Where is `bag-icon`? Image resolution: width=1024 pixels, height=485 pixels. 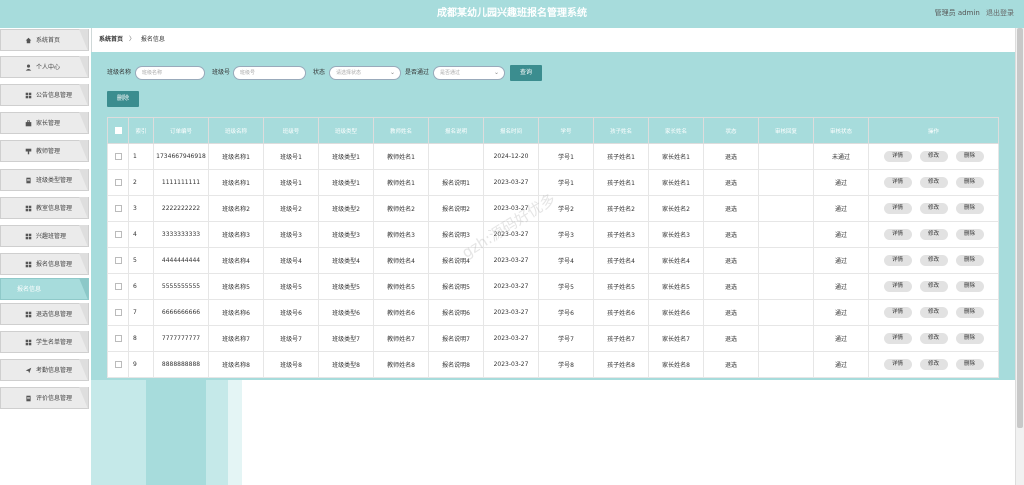
bag-icon is located at coordinates (28, 123).